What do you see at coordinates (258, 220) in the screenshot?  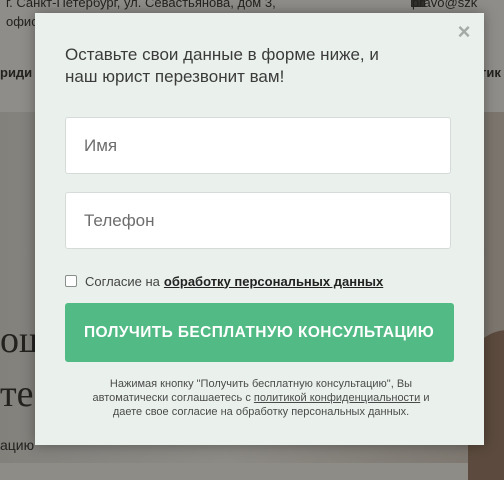 I see `phone-input` at bounding box center [258, 220].